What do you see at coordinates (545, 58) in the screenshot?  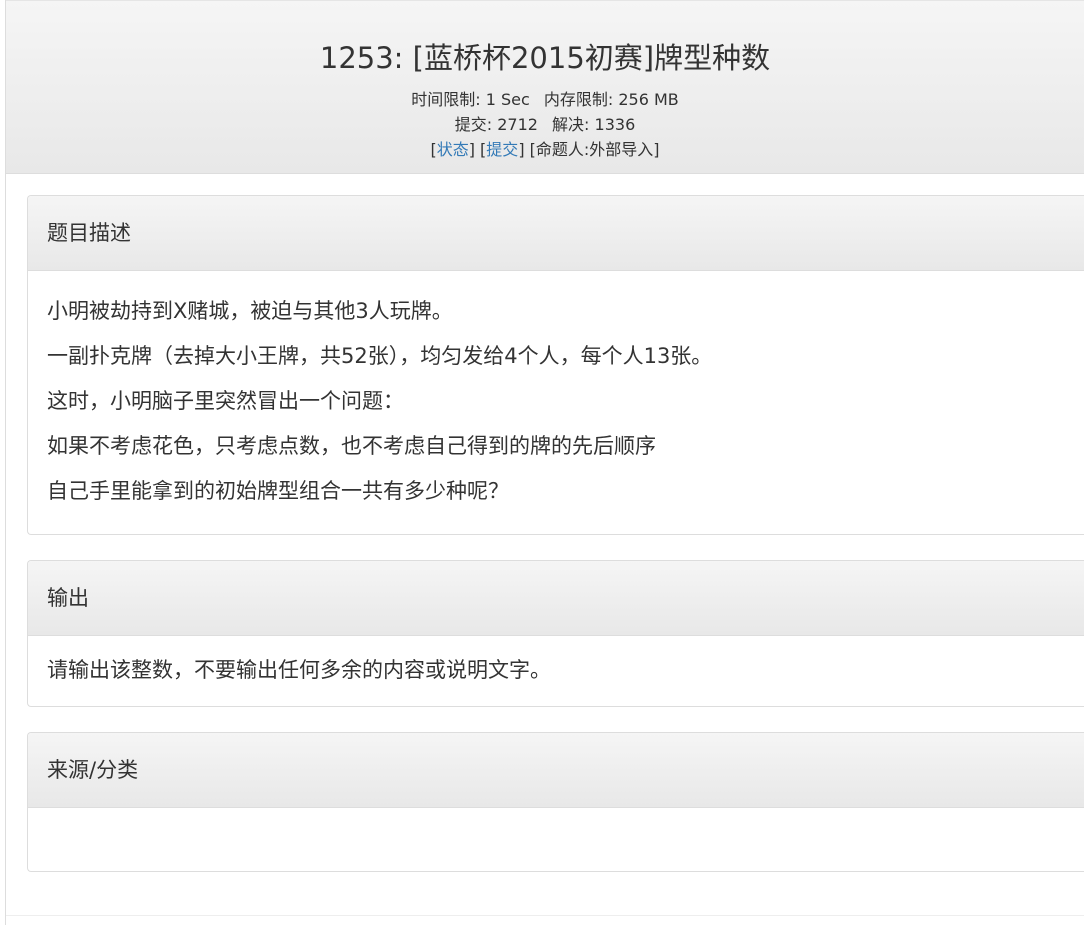 I see `problem-title: 1253: [蓝桥杯2015初赛]牌型种数` at bounding box center [545, 58].